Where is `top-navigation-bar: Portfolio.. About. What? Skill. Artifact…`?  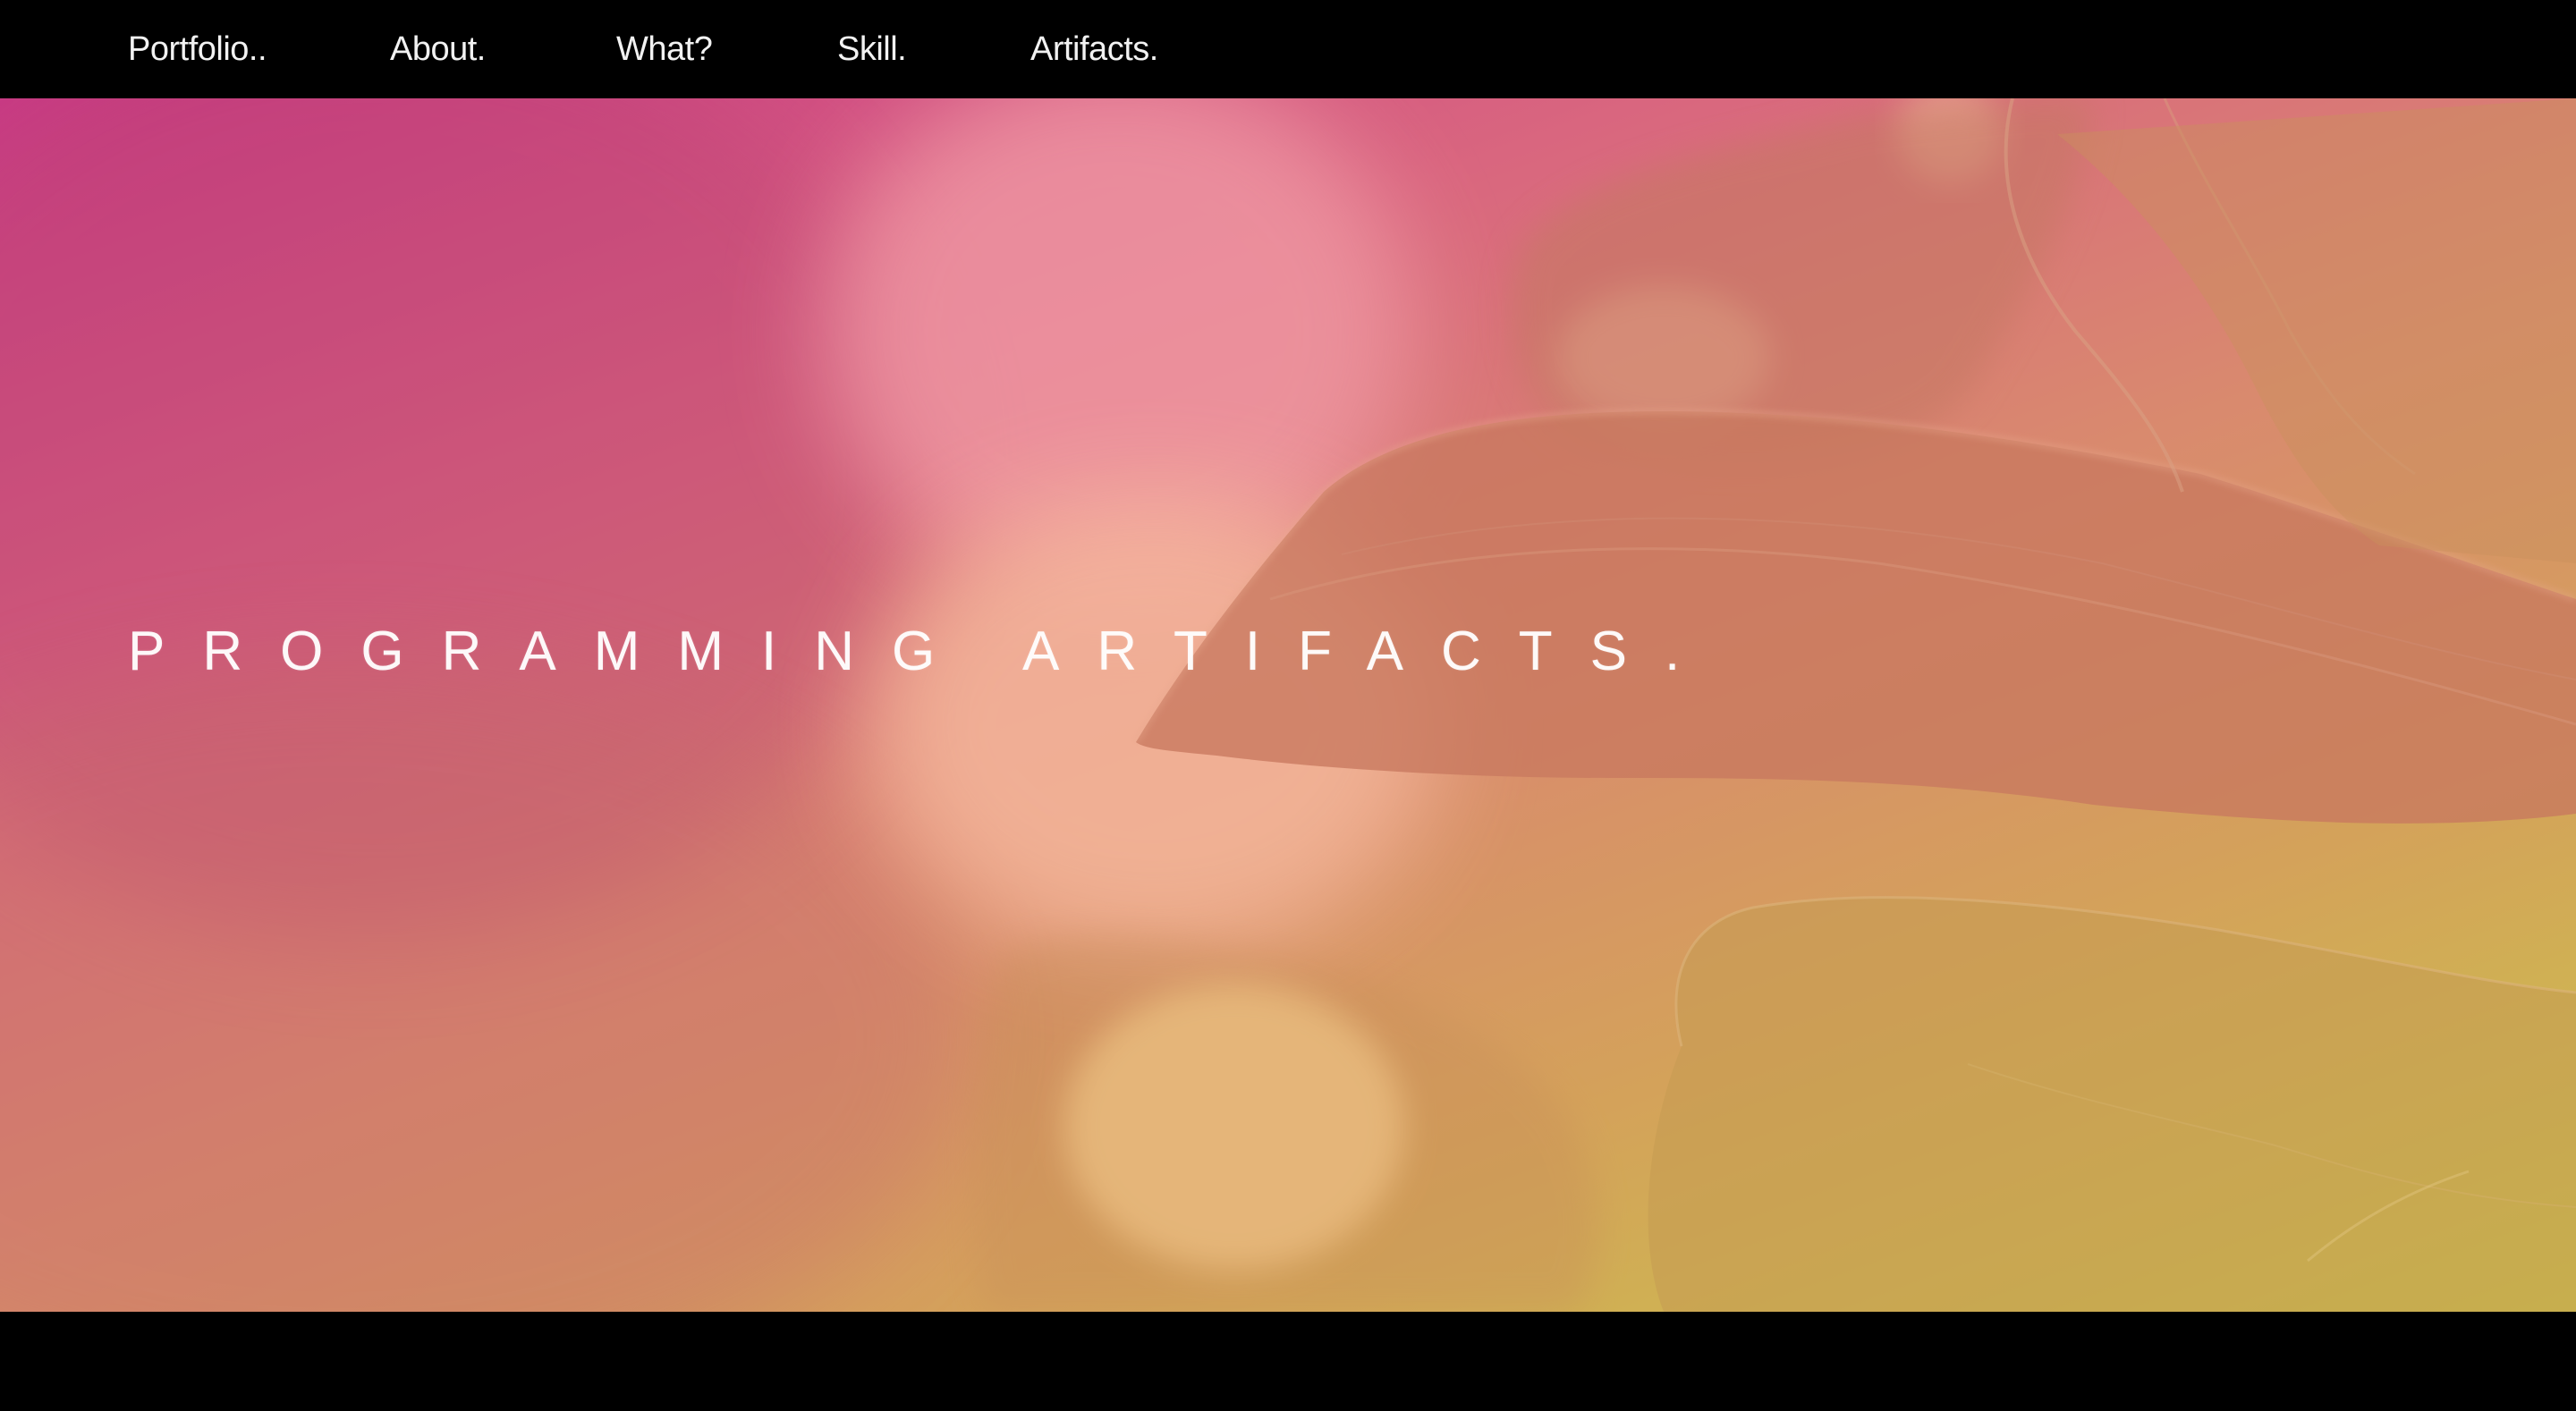
top-navigation-bar: Portfolio.. About. What? Skill. Artifact… is located at coordinates (1288, 49).